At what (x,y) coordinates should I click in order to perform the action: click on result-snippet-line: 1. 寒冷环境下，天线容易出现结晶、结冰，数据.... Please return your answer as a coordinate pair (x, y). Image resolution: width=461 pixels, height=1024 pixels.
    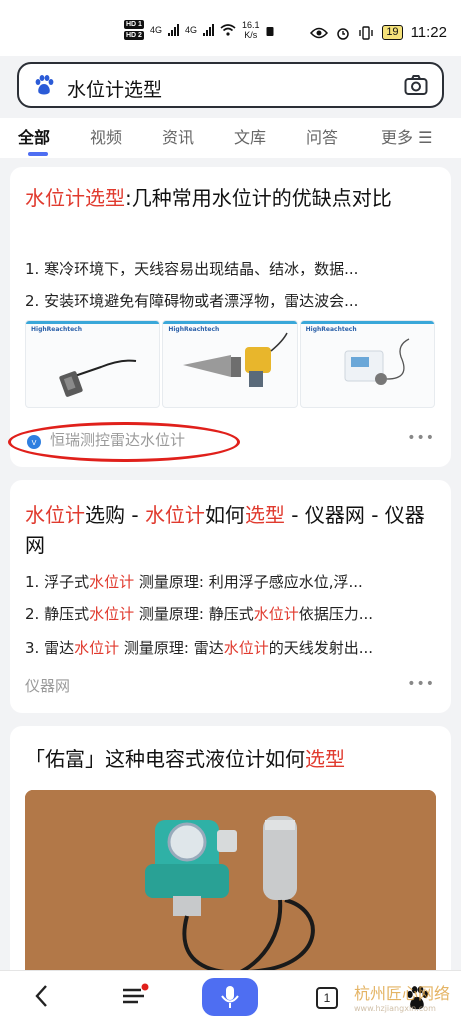
    Looking at the image, I should click on (192, 269).